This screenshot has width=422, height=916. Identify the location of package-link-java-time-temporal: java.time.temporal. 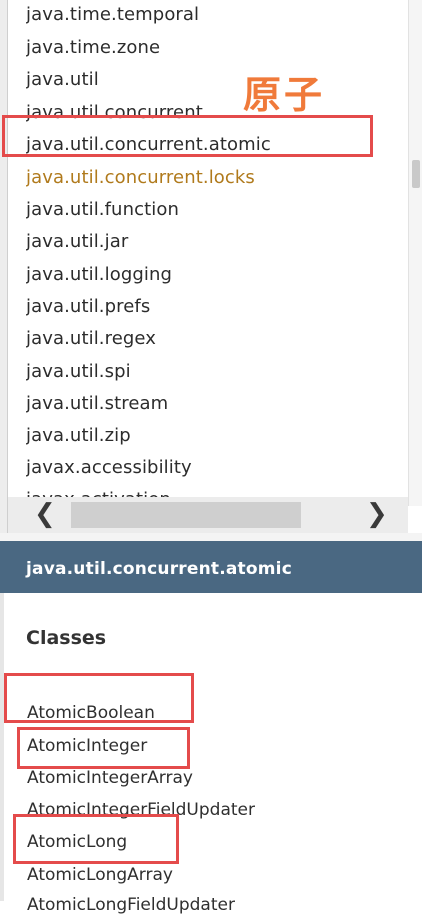
(112, 15).